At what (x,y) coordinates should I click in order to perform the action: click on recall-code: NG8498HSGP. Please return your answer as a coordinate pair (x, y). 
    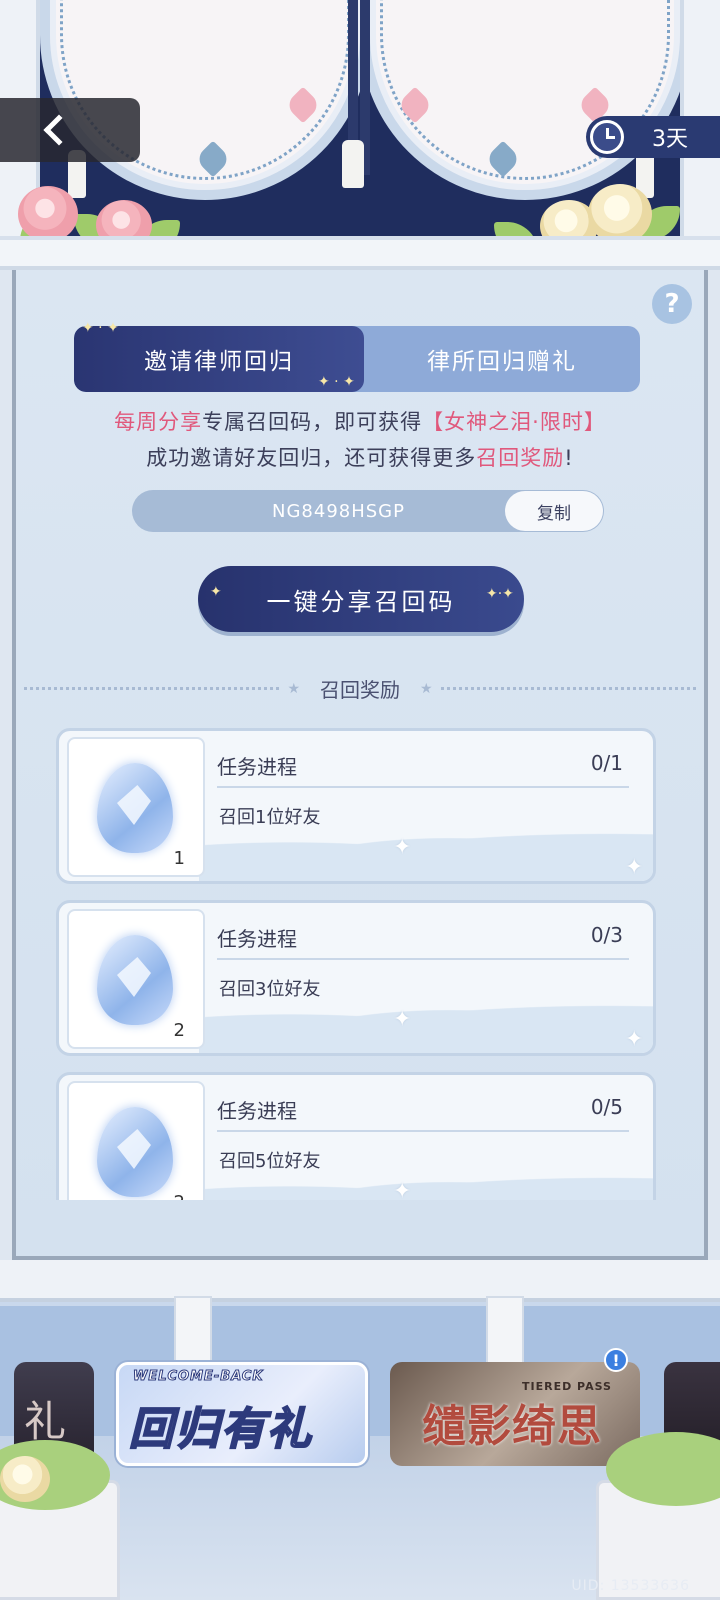
    Looking at the image, I should click on (338, 511).